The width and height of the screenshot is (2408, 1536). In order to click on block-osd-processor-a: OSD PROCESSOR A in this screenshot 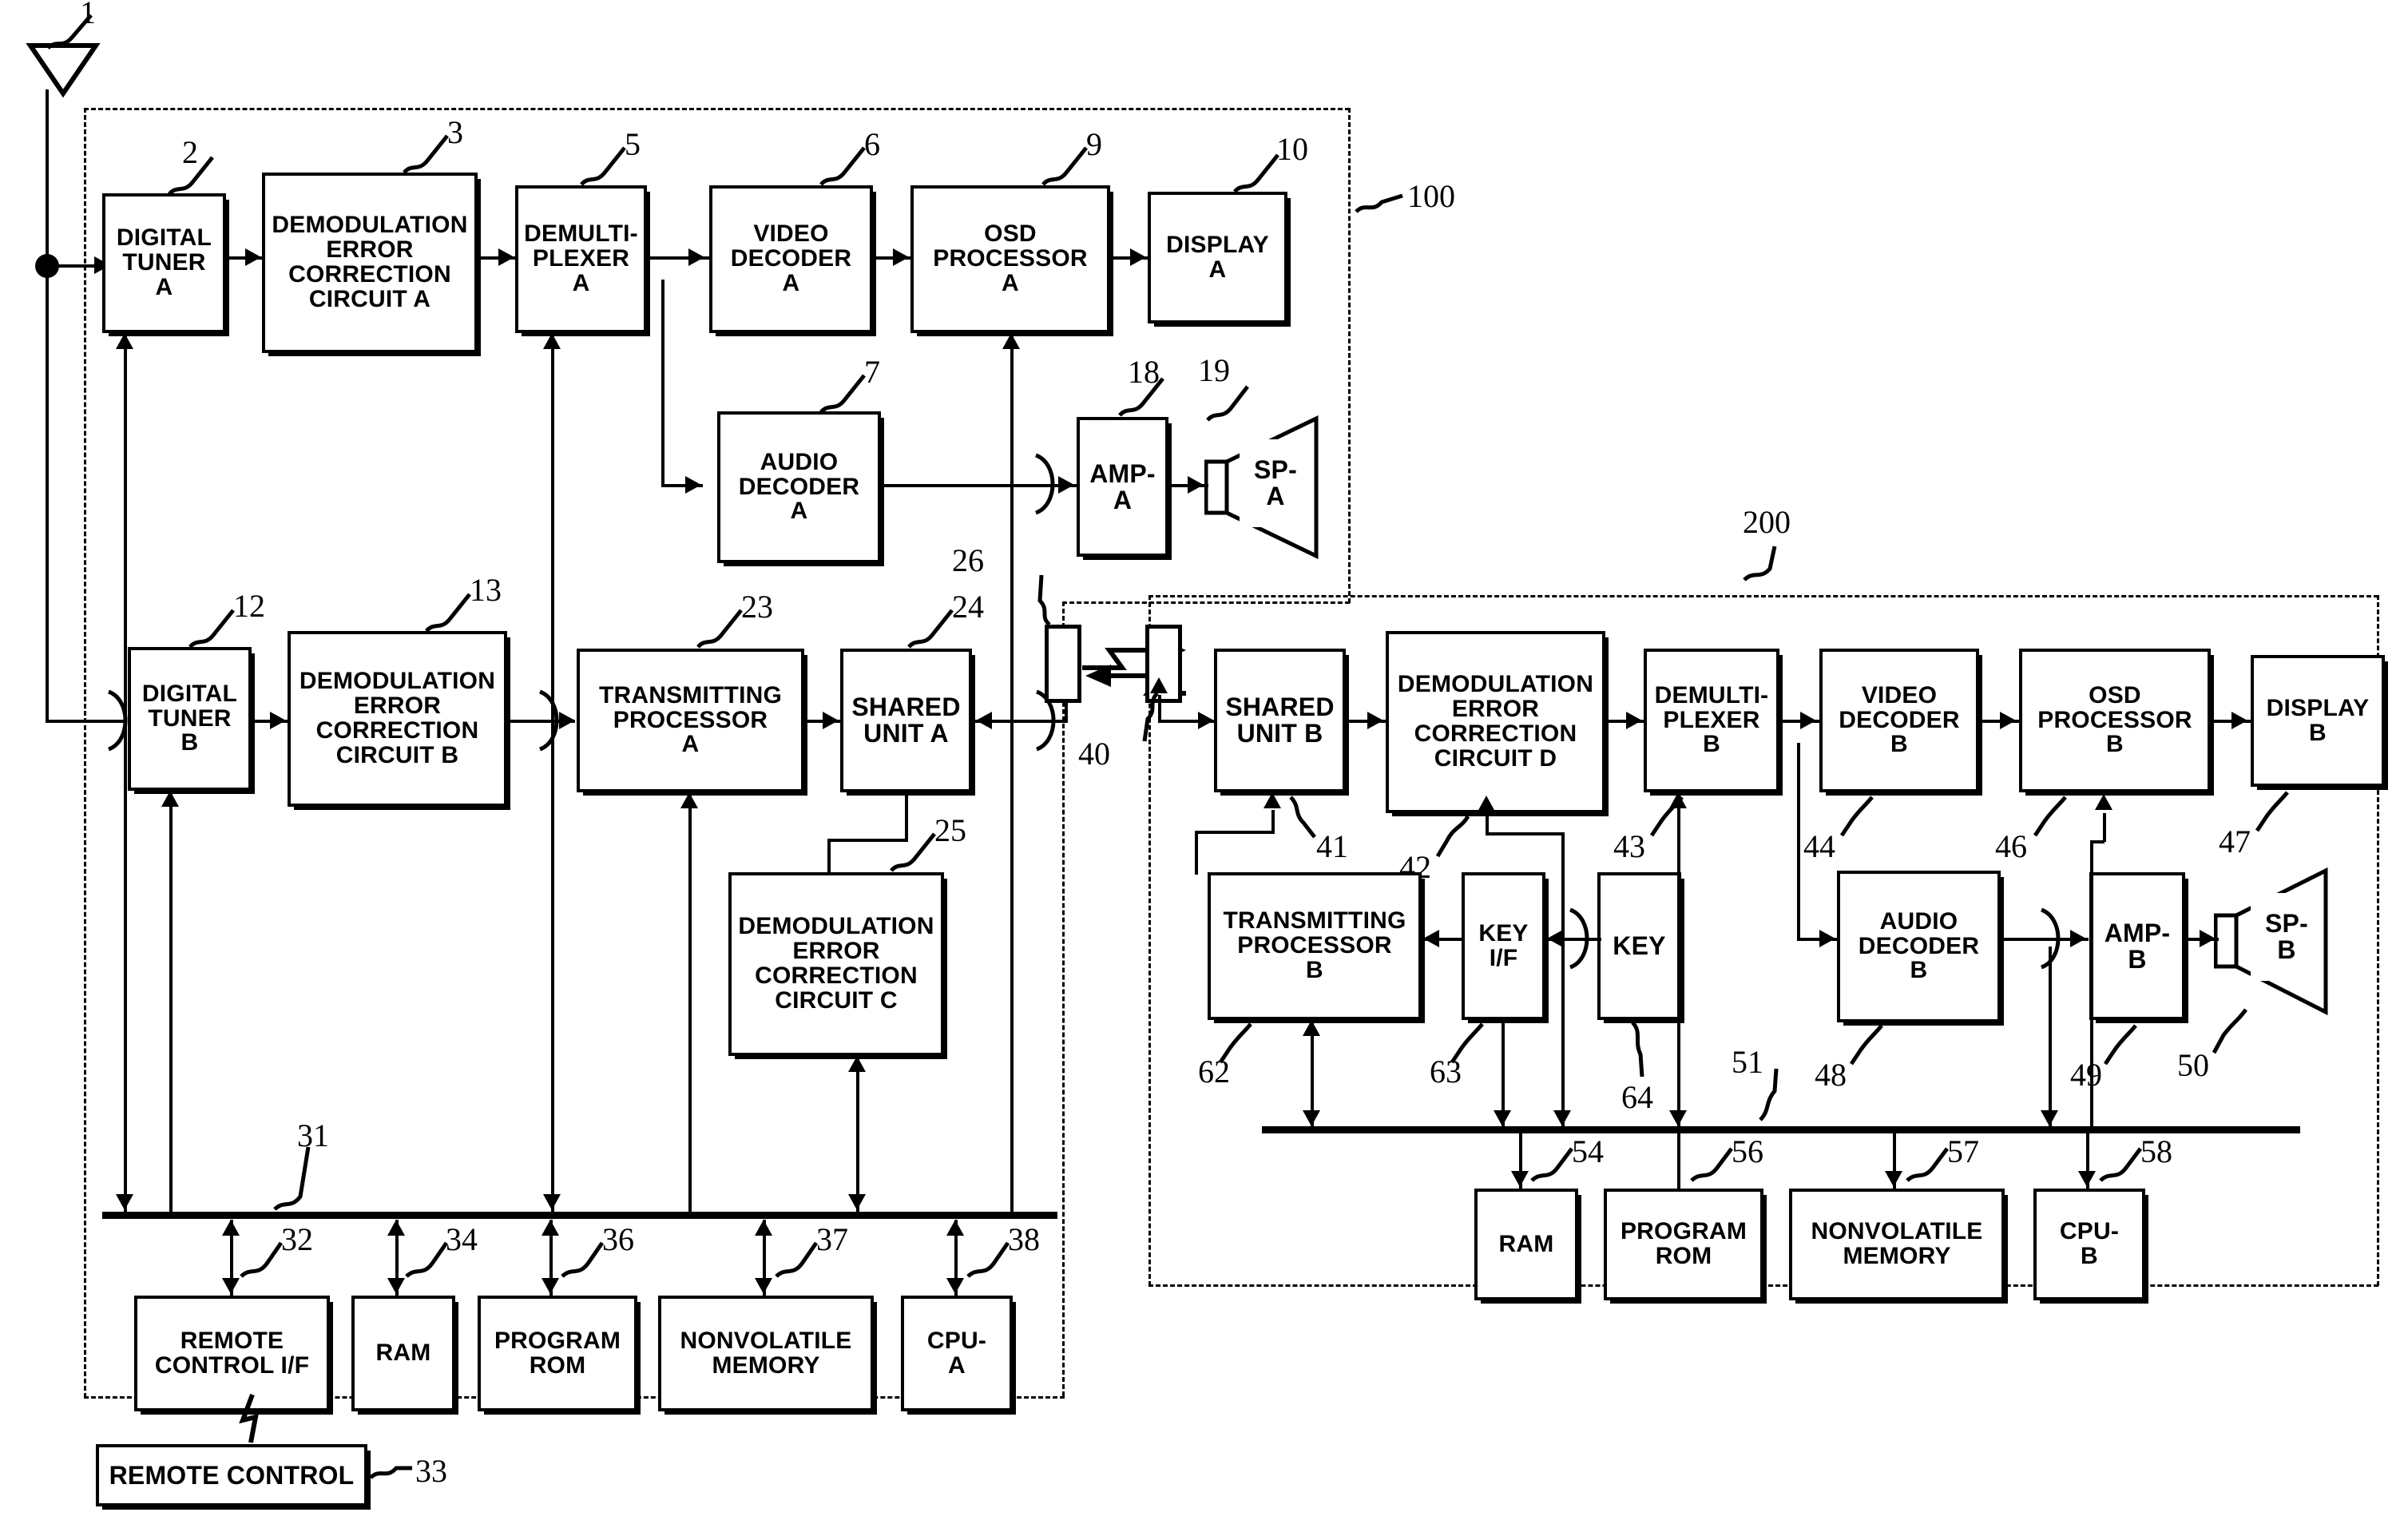, I will do `click(1010, 259)`.